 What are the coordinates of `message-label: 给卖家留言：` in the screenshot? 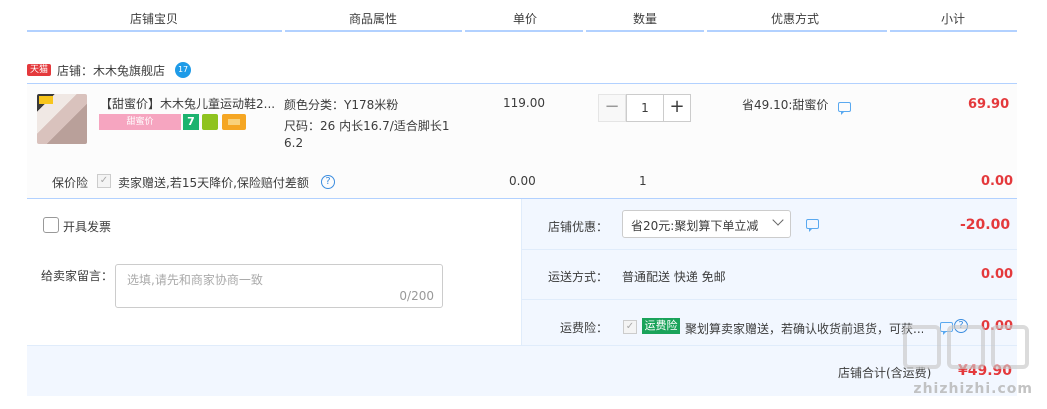 It's located at (77, 276).